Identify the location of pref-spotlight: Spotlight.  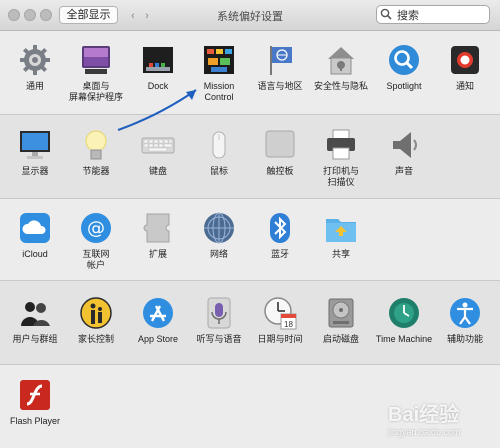
(404, 67).